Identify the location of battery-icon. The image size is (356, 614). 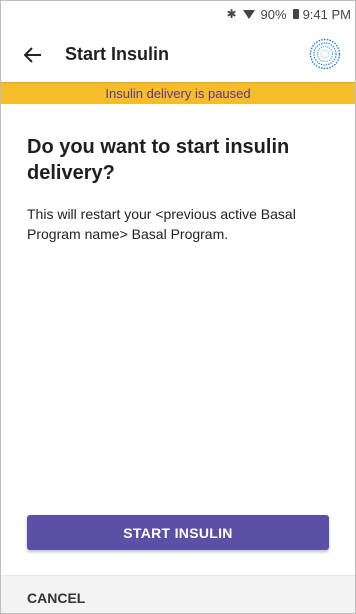
(295, 14).